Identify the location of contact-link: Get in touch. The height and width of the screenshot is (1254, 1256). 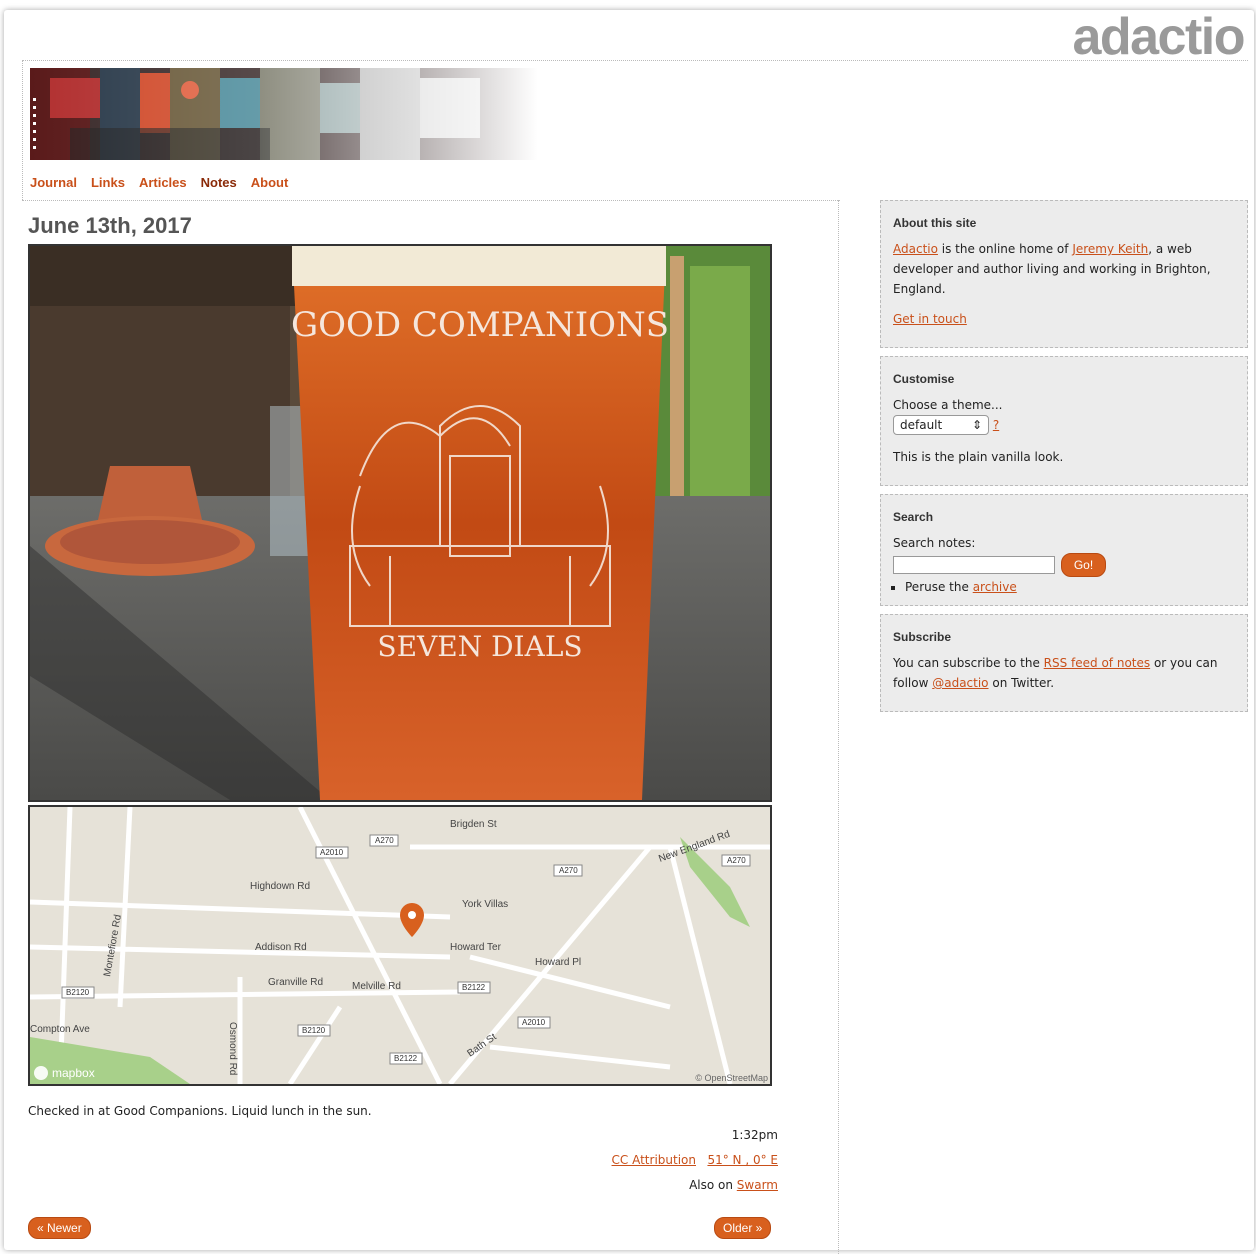
(930, 319).